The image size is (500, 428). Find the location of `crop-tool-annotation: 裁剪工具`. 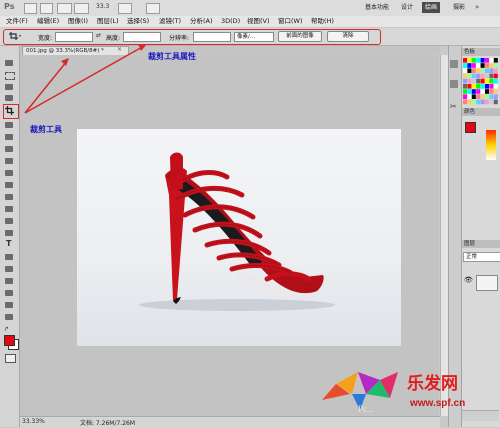

crop-tool-annotation: 裁剪工具 is located at coordinates (46, 129).